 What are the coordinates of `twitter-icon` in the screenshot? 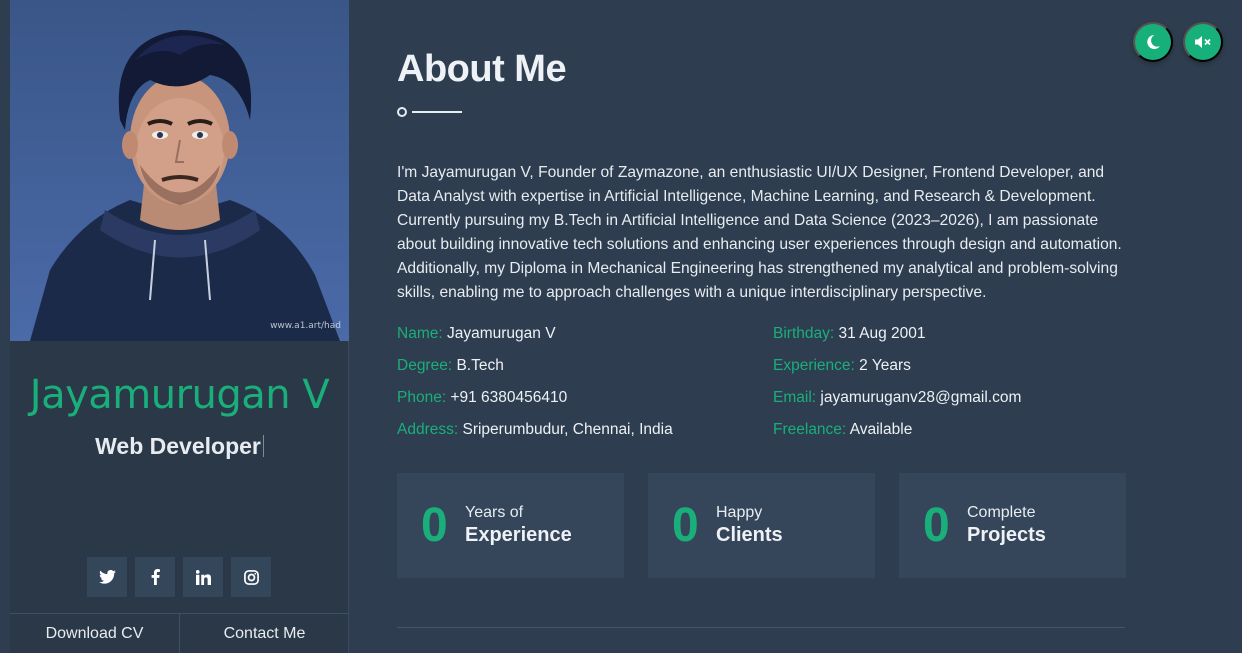 It's located at (107, 577).